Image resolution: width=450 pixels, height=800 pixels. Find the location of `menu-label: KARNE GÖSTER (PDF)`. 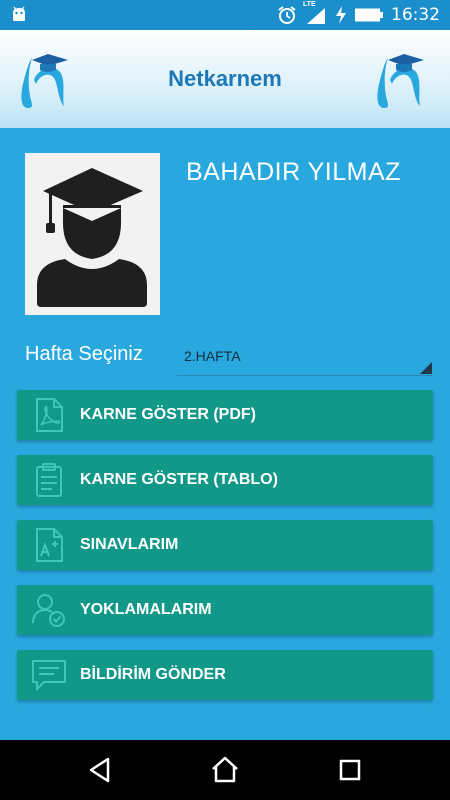

menu-label: KARNE GÖSTER (PDF) is located at coordinates (168, 414).